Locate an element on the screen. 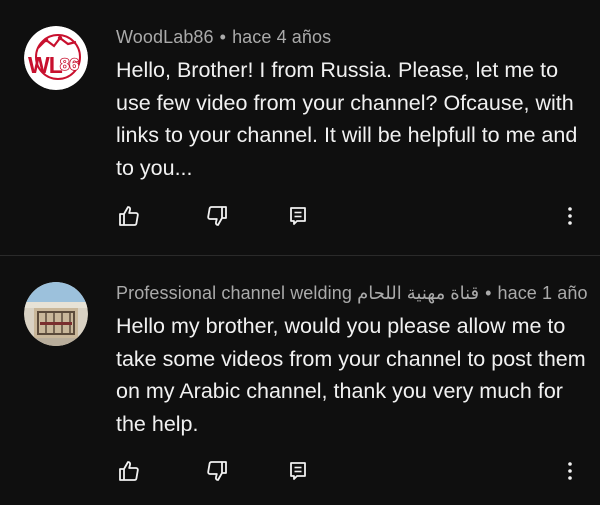 The height and width of the screenshot is (505, 600). avatar is located at coordinates (56, 314).